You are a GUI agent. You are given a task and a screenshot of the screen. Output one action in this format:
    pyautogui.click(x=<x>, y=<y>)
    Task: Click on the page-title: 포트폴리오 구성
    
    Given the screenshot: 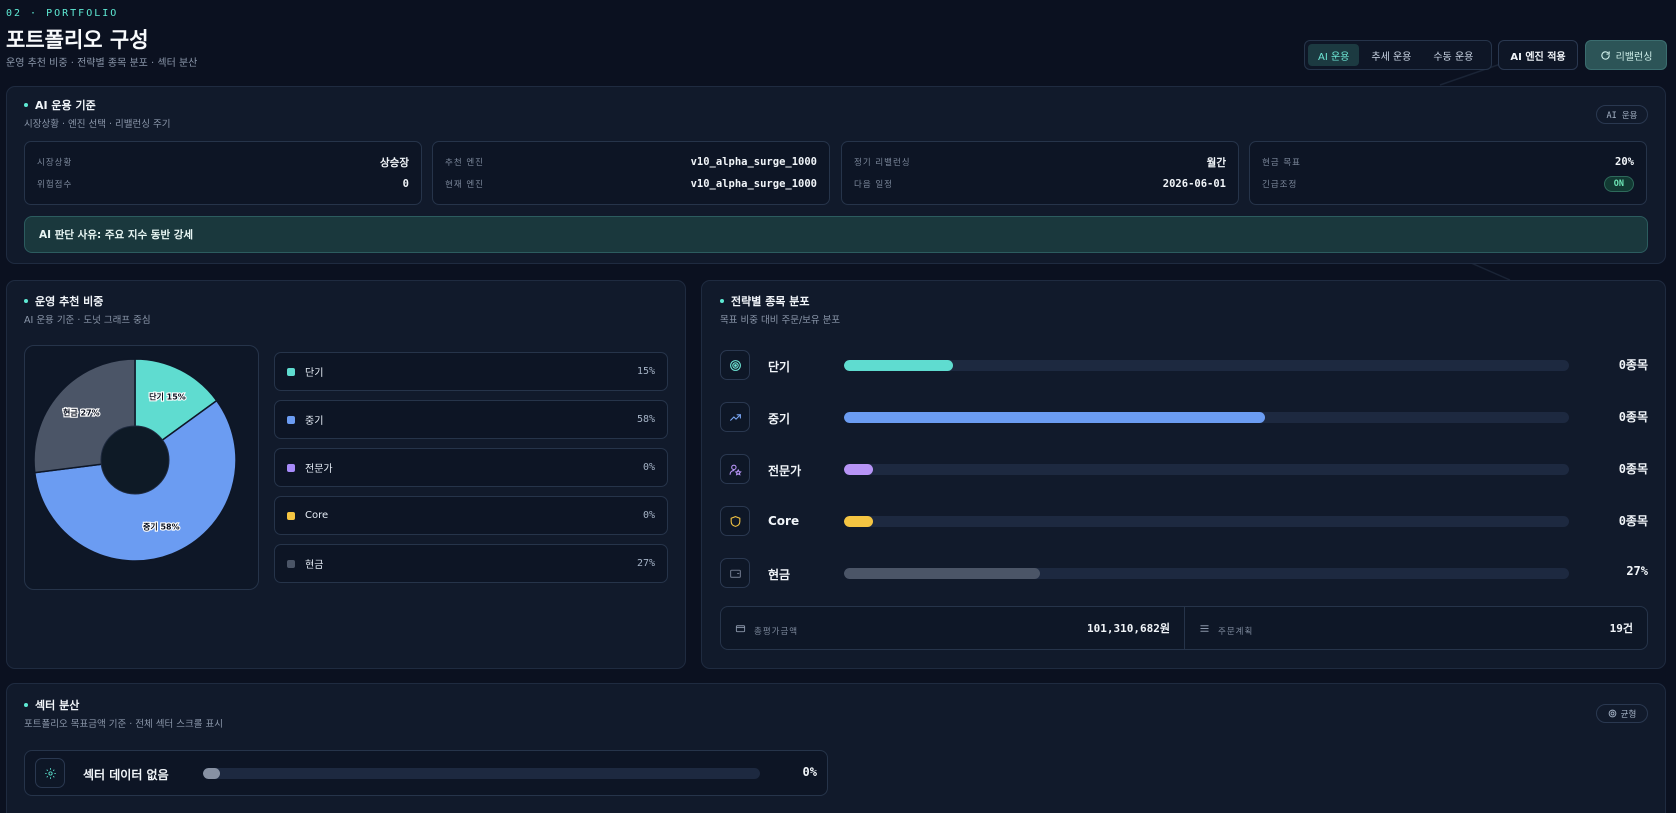 What is the action you would take?
    pyautogui.click(x=77, y=40)
    